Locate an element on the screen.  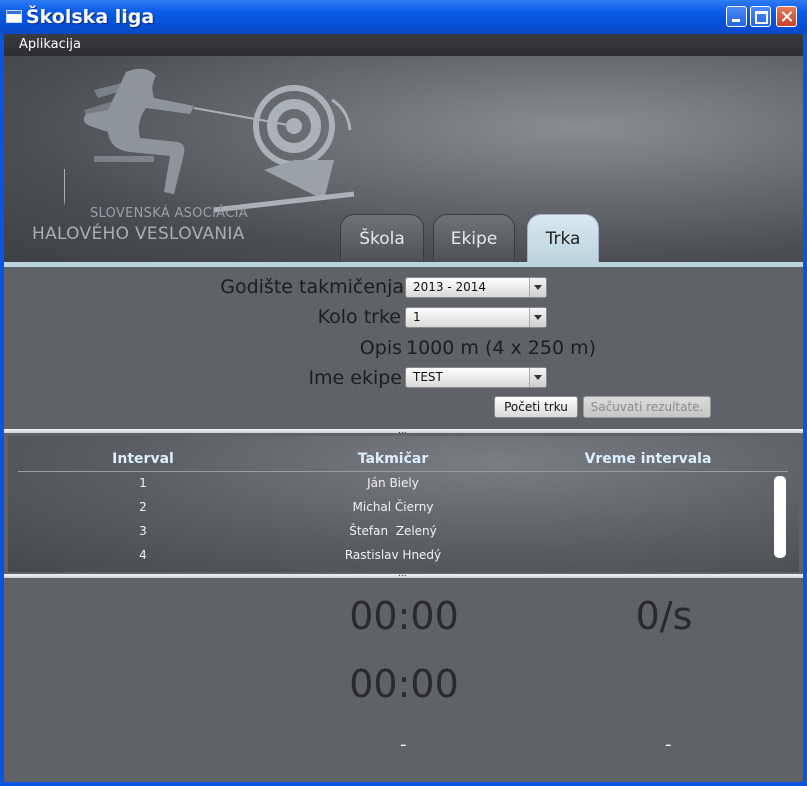
logo-text-line1: SLOVENSKÁ ASOCIÁCIA is located at coordinates (169, 213).